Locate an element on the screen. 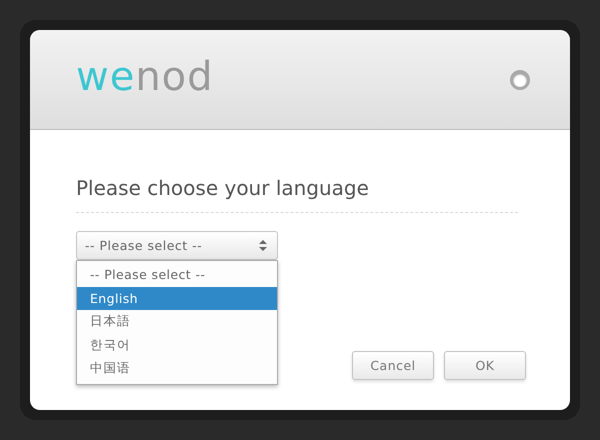  dropdown-option: 日本語 is located at coordinates (177, 322).